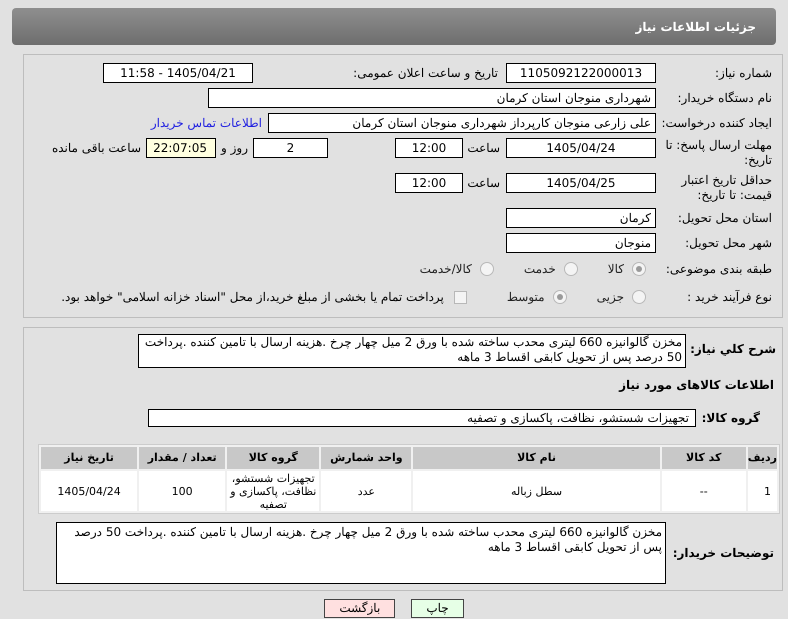 Image resolution: width=788 pixels, height=619 pixels. I want to click on field-label: مهلت ارسال پاسخ: تا تاریخ:, so click(718, 153).